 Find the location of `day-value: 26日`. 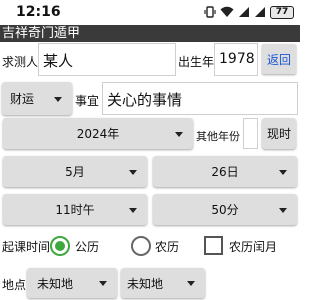

day-value: 26日 is located at coordinates (225, 172).